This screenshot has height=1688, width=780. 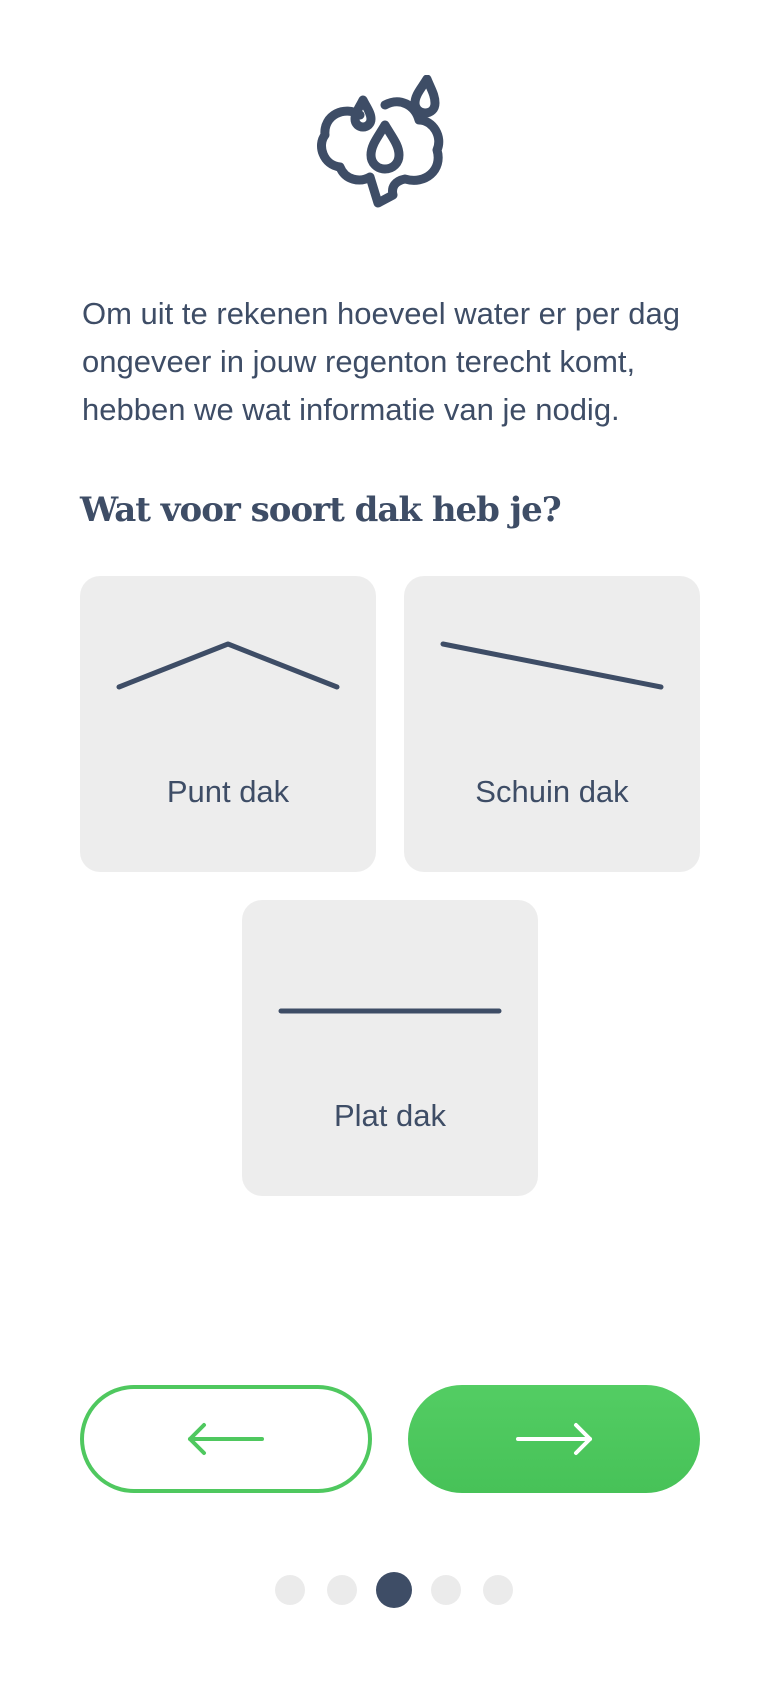 I want to click on arrow-right-icon, so click(x=554, y=1439).